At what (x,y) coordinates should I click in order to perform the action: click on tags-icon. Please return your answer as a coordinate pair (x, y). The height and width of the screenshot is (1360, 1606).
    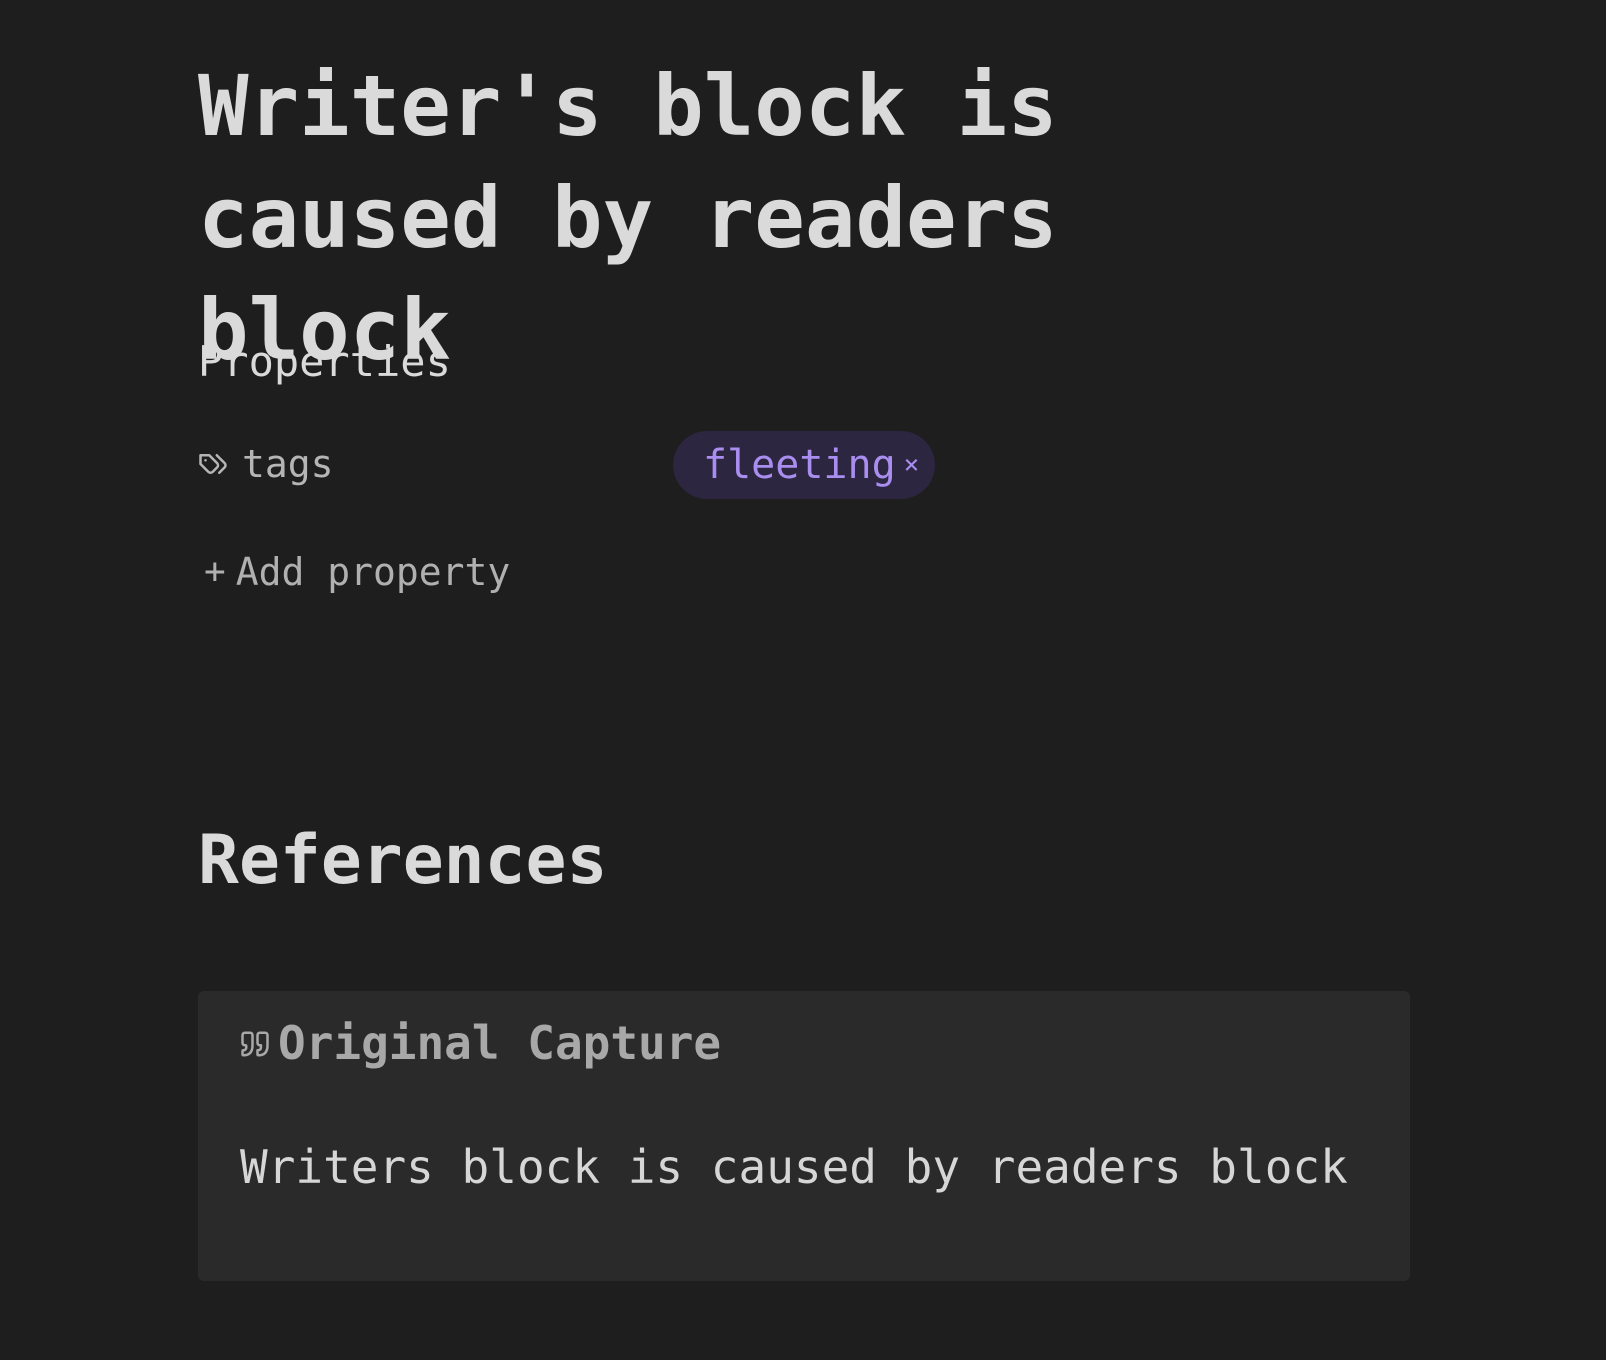
    Looking at the image, I should click on (213, 464).